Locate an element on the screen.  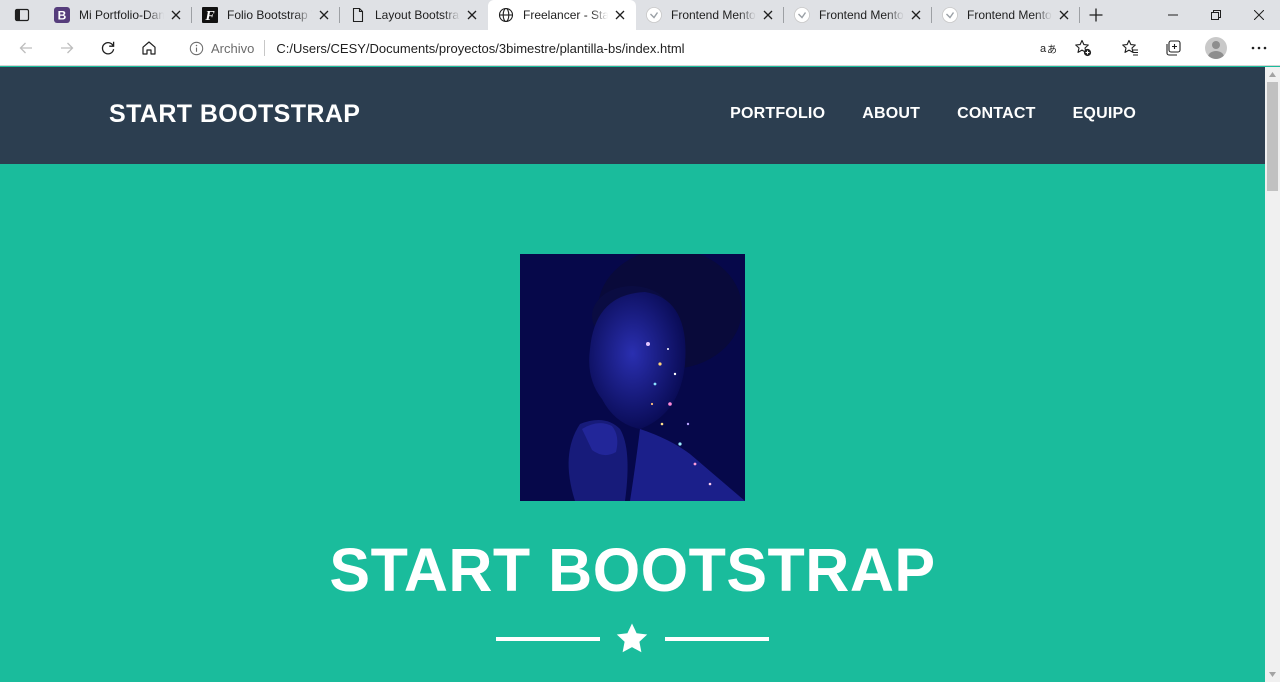
new-tab-button is located at coordinates (1096, 15).